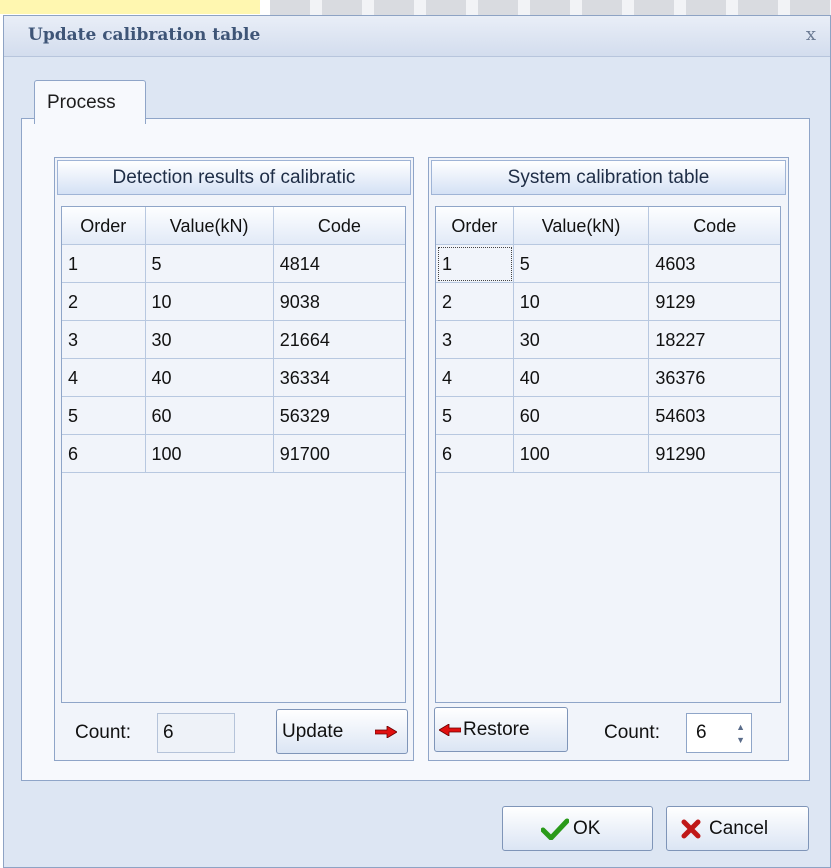 Image resolution: width=831 pixels, height=868 pixels. Describe the element at coordinates (339, 454) in the screenshot. I see `cell-code: 91700` at that location.